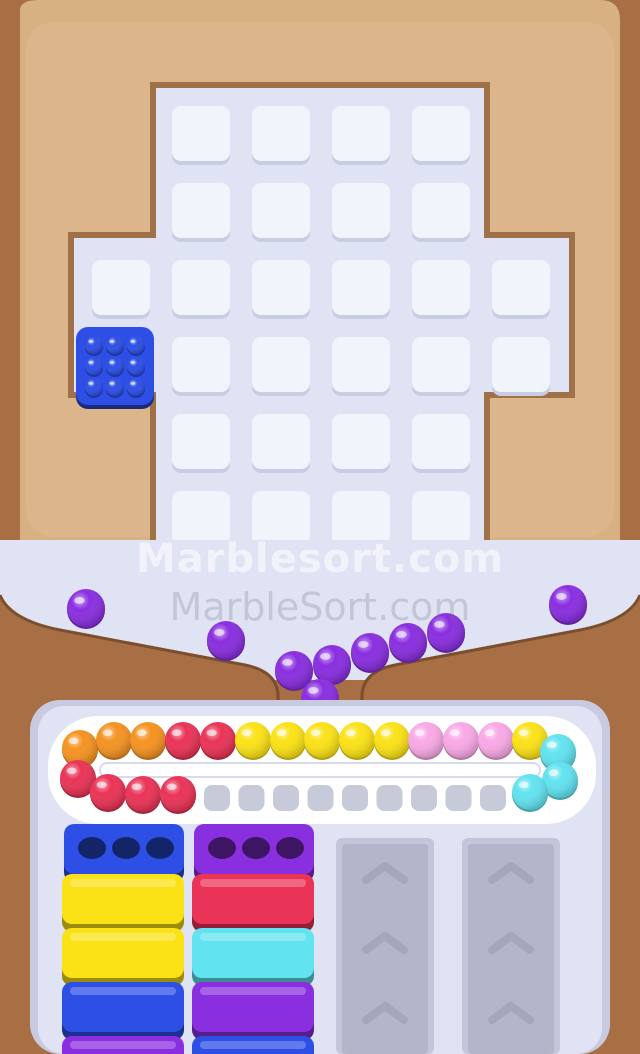  I want to click on placed-blocks, so click(115, 368).